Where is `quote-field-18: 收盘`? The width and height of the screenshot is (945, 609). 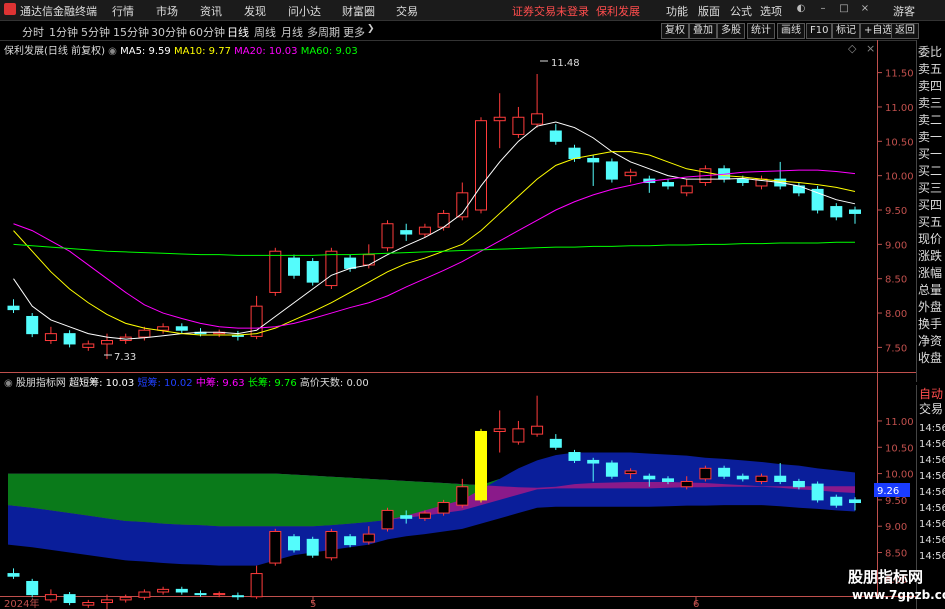
quote-field-18: 收盘 is located at coordinates (930, 358).